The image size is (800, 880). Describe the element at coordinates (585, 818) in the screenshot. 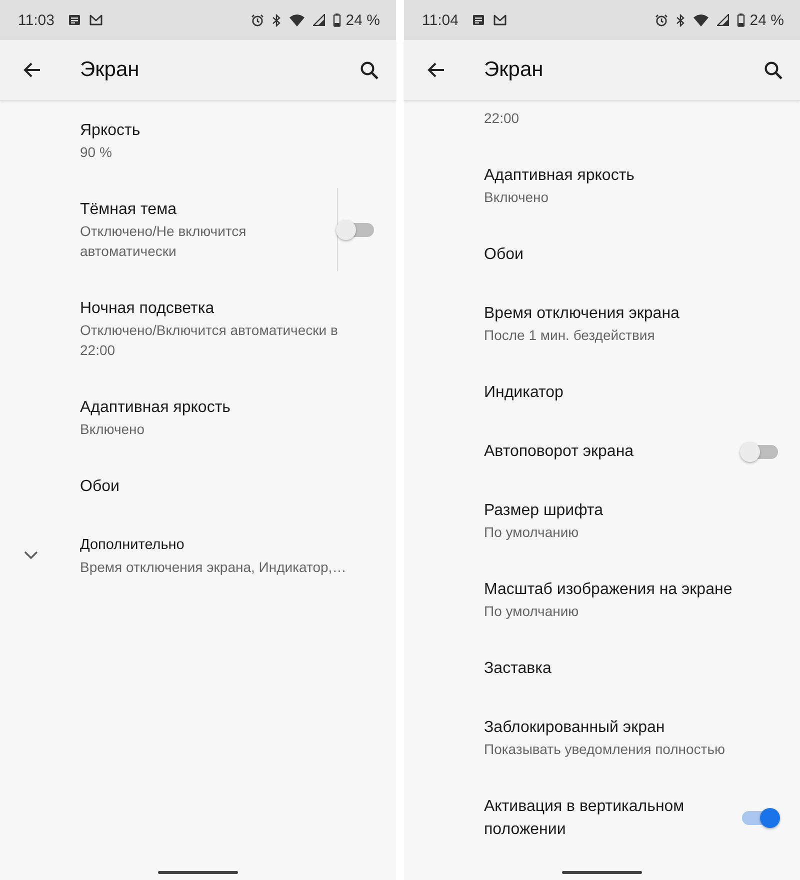

I see `setting-title: Активация в вертикальном положении` at that location.